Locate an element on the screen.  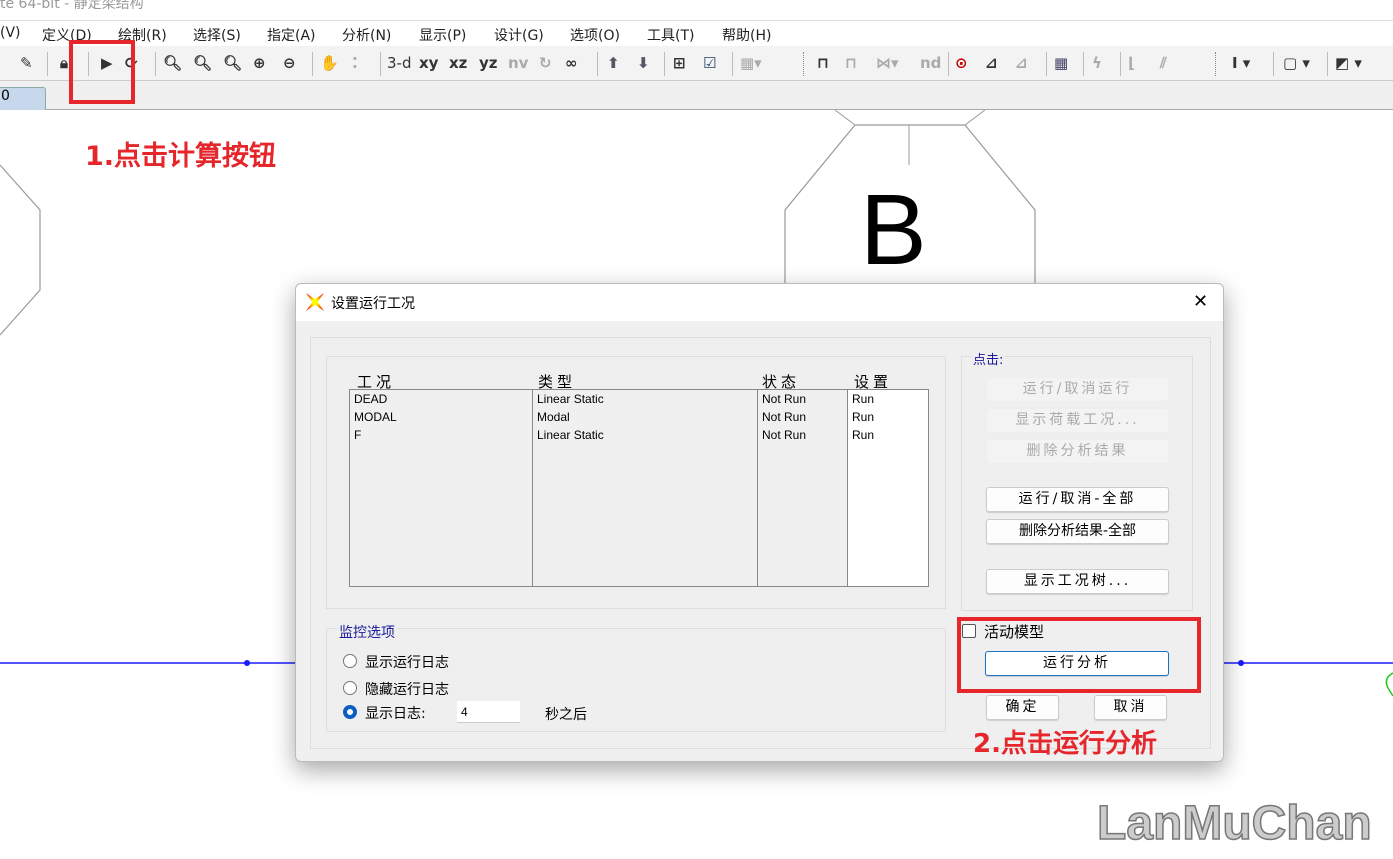
pencil-icon: ✎ is located at coordinates (26, 63).